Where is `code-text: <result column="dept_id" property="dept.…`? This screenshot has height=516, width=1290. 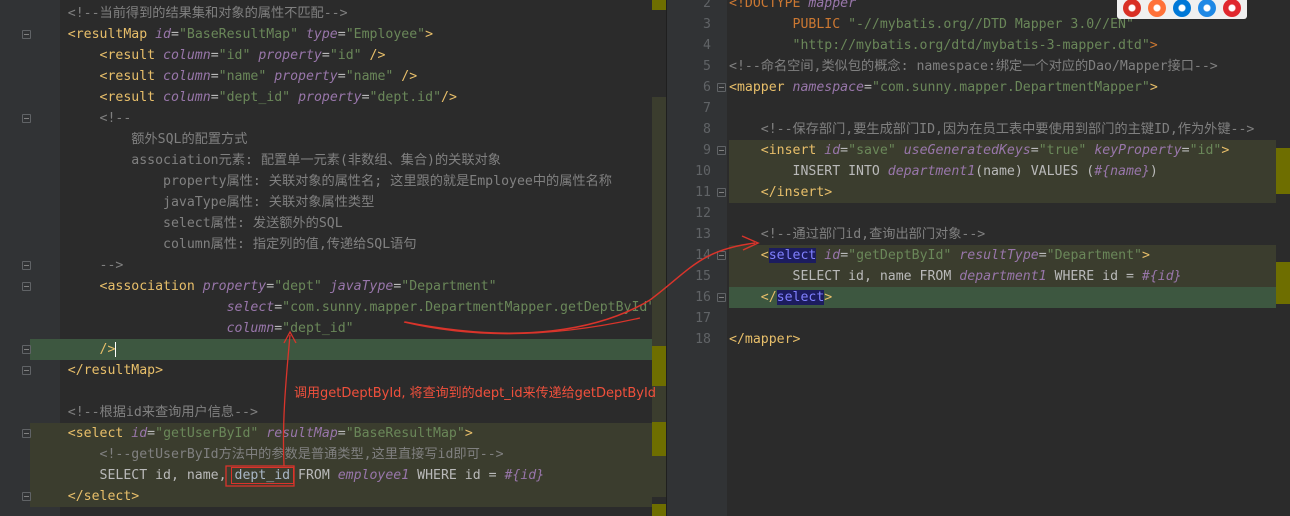 code-text: <result column="dept_id" property="dept.… is located at coordinates (246, 97).